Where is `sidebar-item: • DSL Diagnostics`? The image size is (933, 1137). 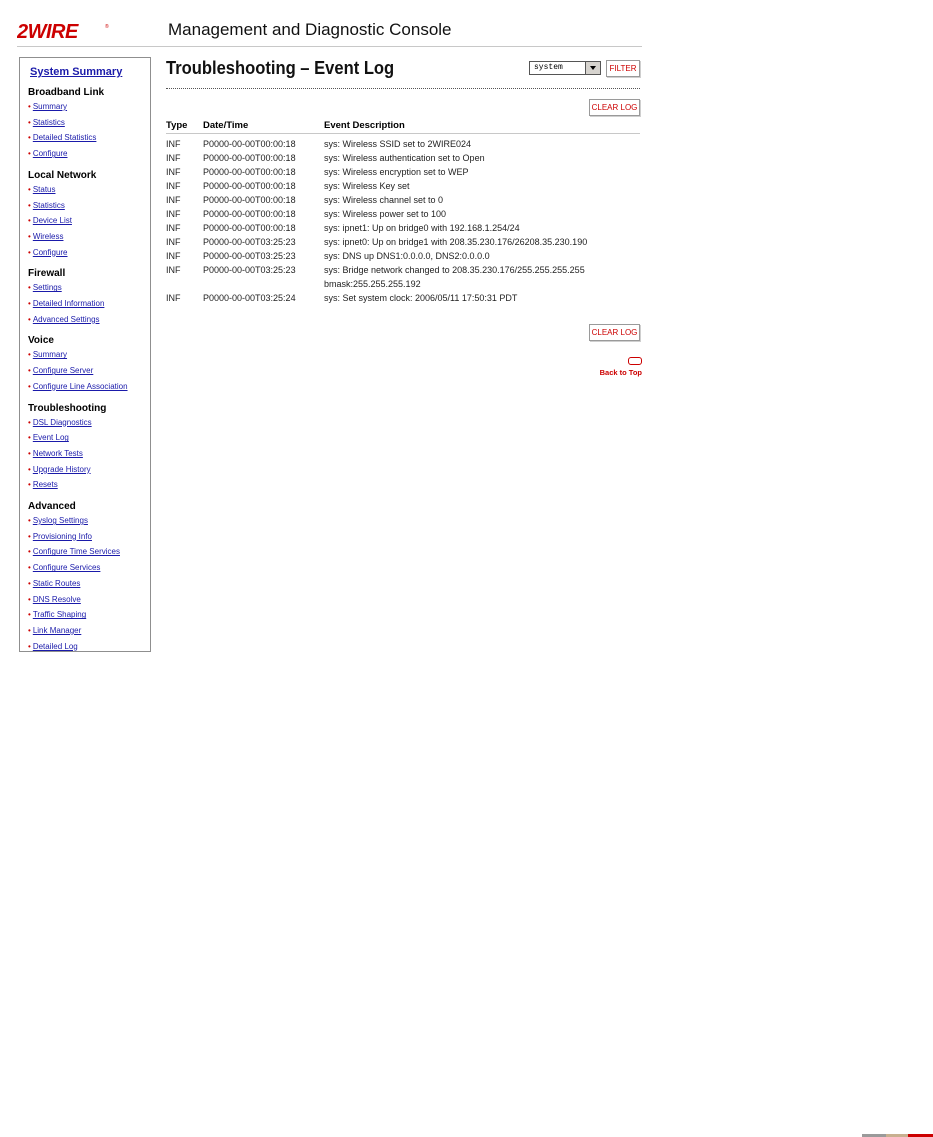 sidebar-item: • DSL Diagnostics is located at coordinates (89, 423).